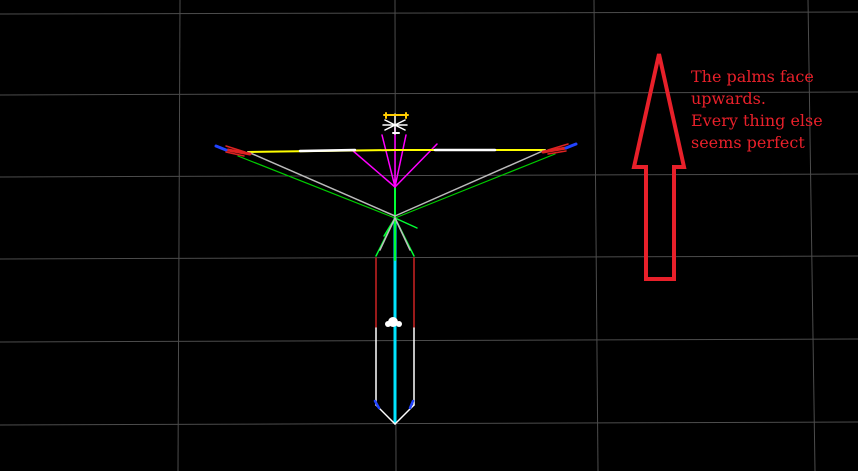 The height and width of the screenshot is (471, 858). Describe the element at coordinates (748, 142) in the screenshot. I see `annotation-line: seems perfect` at that location.